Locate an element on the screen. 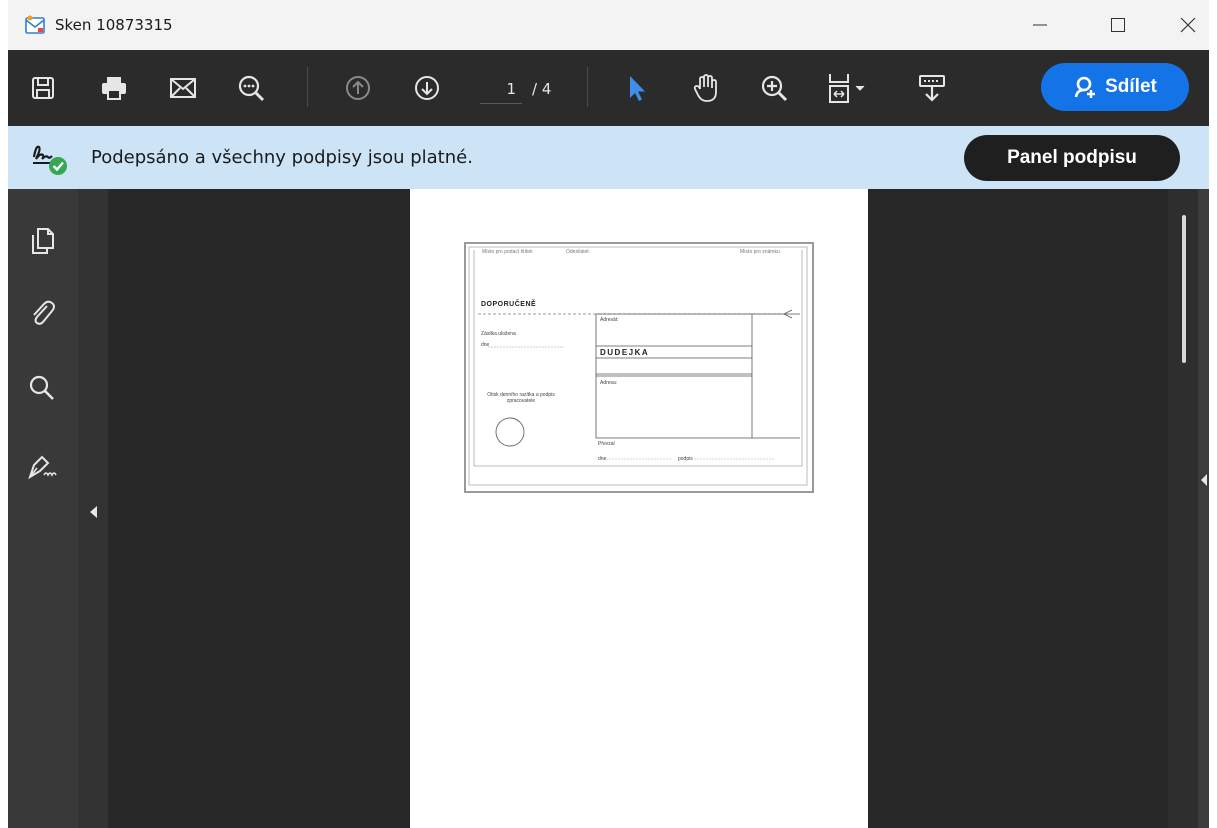 This screenshot has height=828, width=1217. window-title: Sken 10873315 is located at coordinates (114, 25).